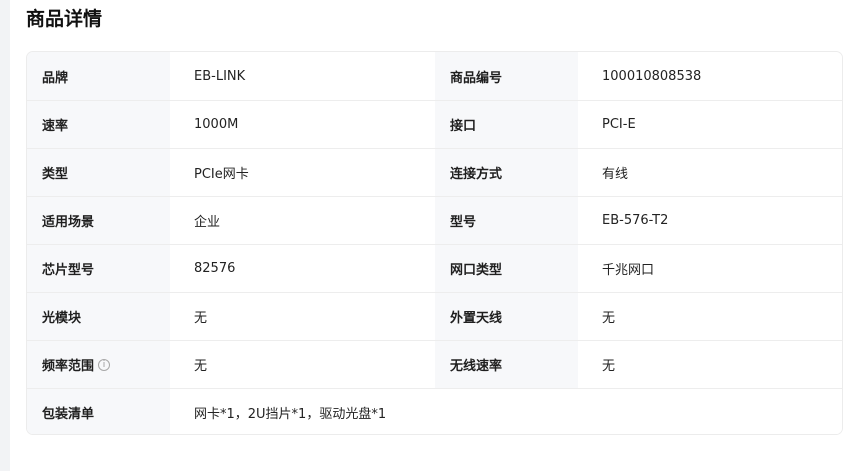 The height and width of the screenshot is (471, 852). Describe the element at coordinates (506, 316) in the screenshot. I see `spec-label-external-antenna: 外置天线` at that location.